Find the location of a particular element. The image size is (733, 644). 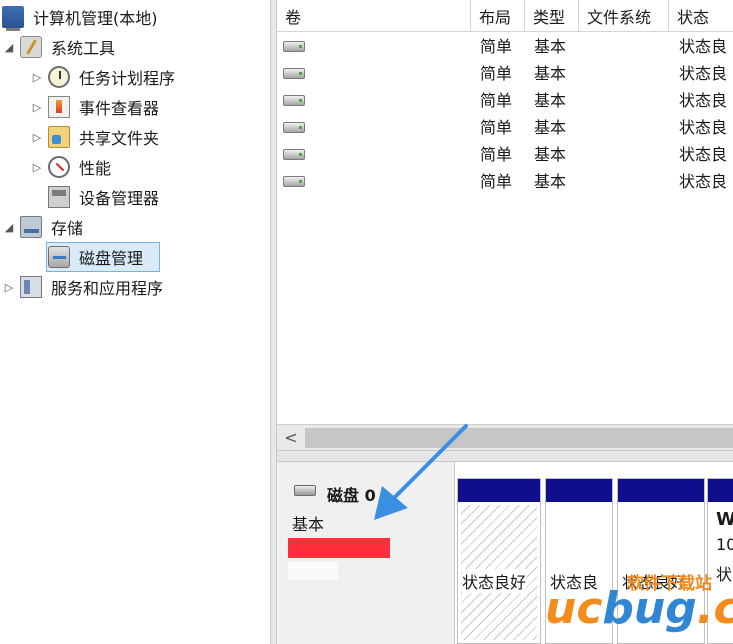

tools-icon is located at coordinates (31, 47).